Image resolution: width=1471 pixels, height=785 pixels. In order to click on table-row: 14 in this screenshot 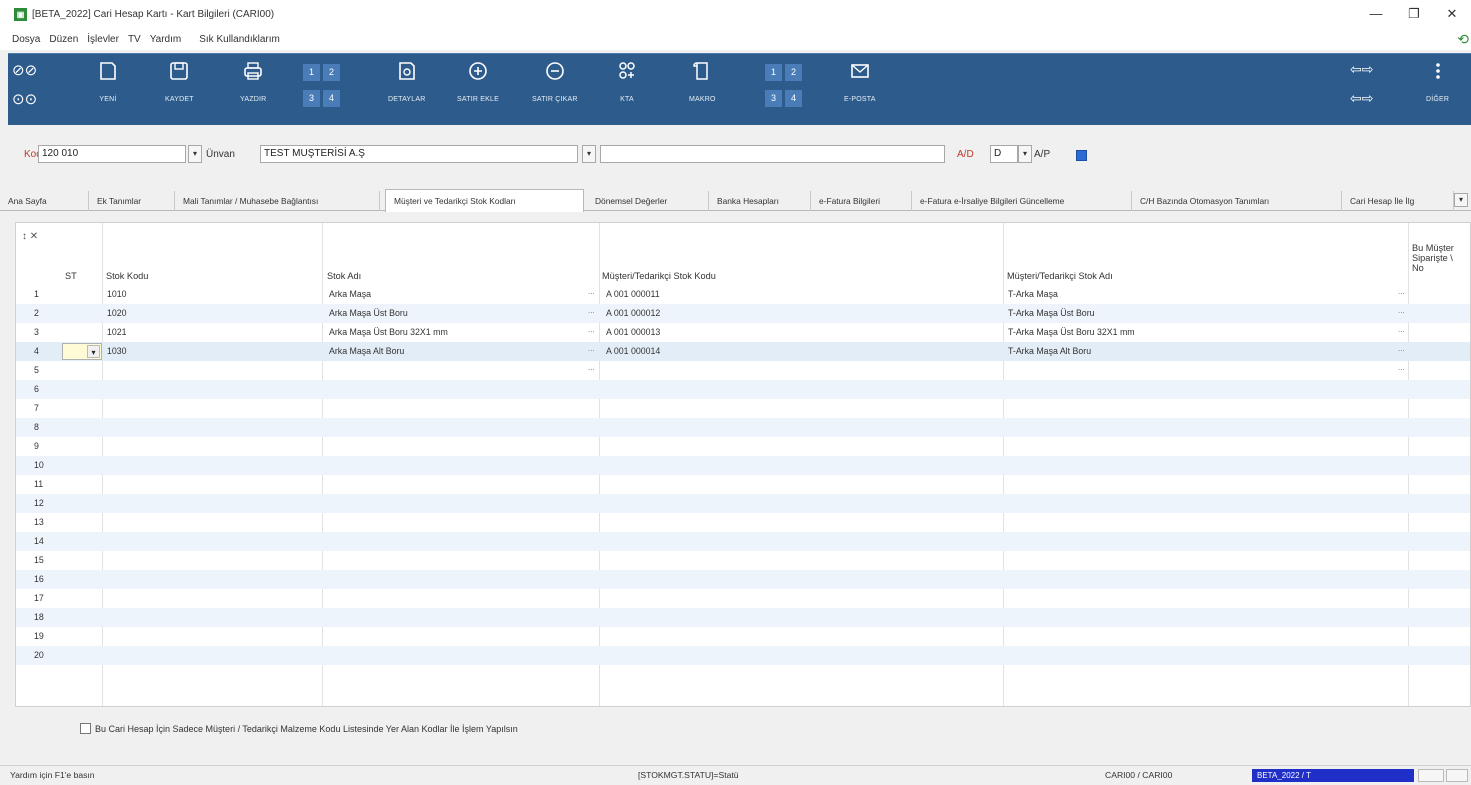, I will do `click(743, 541)`.